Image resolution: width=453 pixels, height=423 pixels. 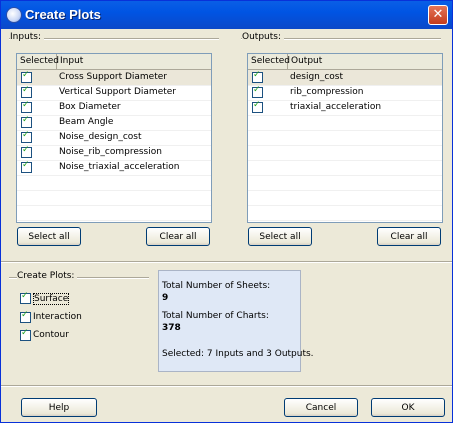 What do you see at coordinates (408, 407) in the screenshot?
I see `ok-button: OK` at bounding box center [408, 407].